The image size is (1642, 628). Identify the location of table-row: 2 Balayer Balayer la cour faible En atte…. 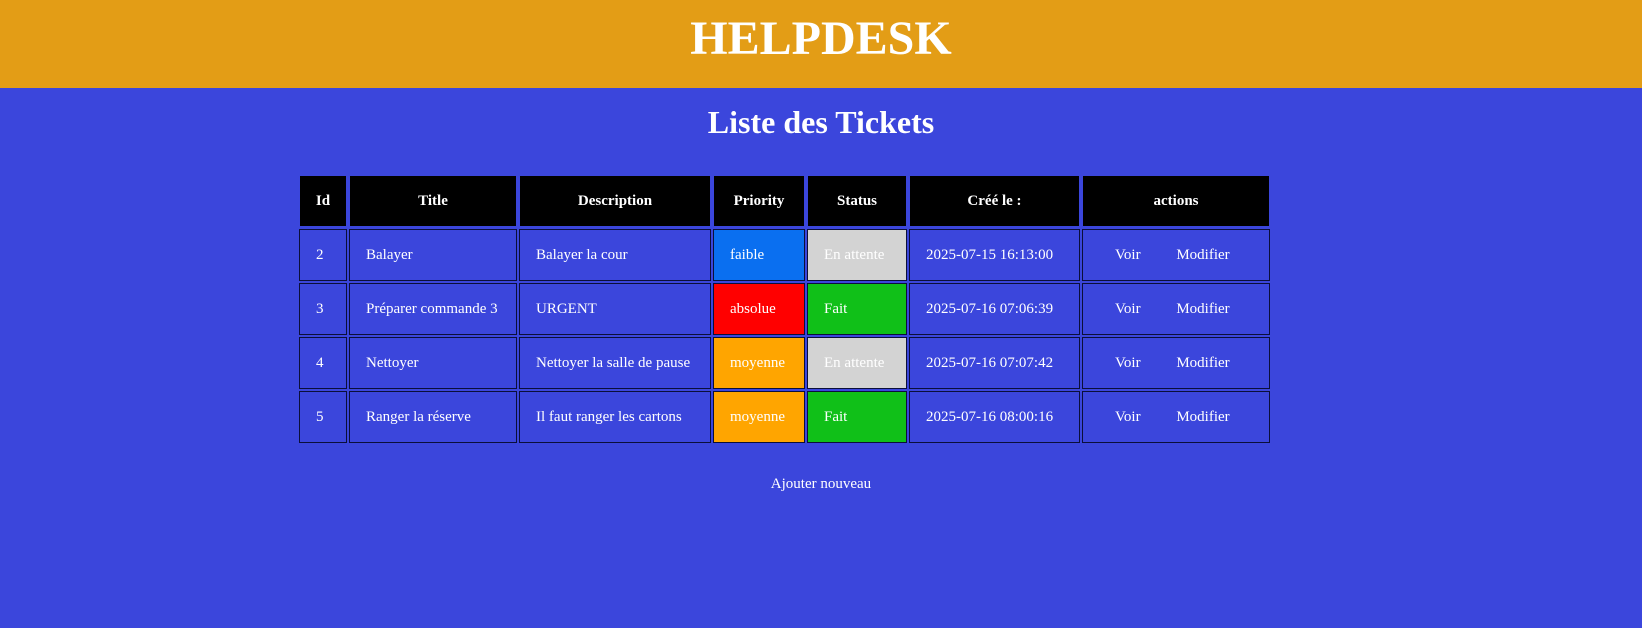
(784, 255).